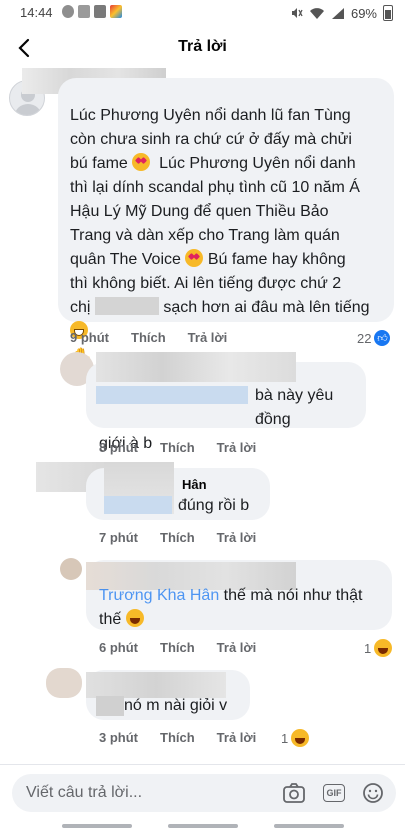  I want to click on camera-button, so click(294, 793).